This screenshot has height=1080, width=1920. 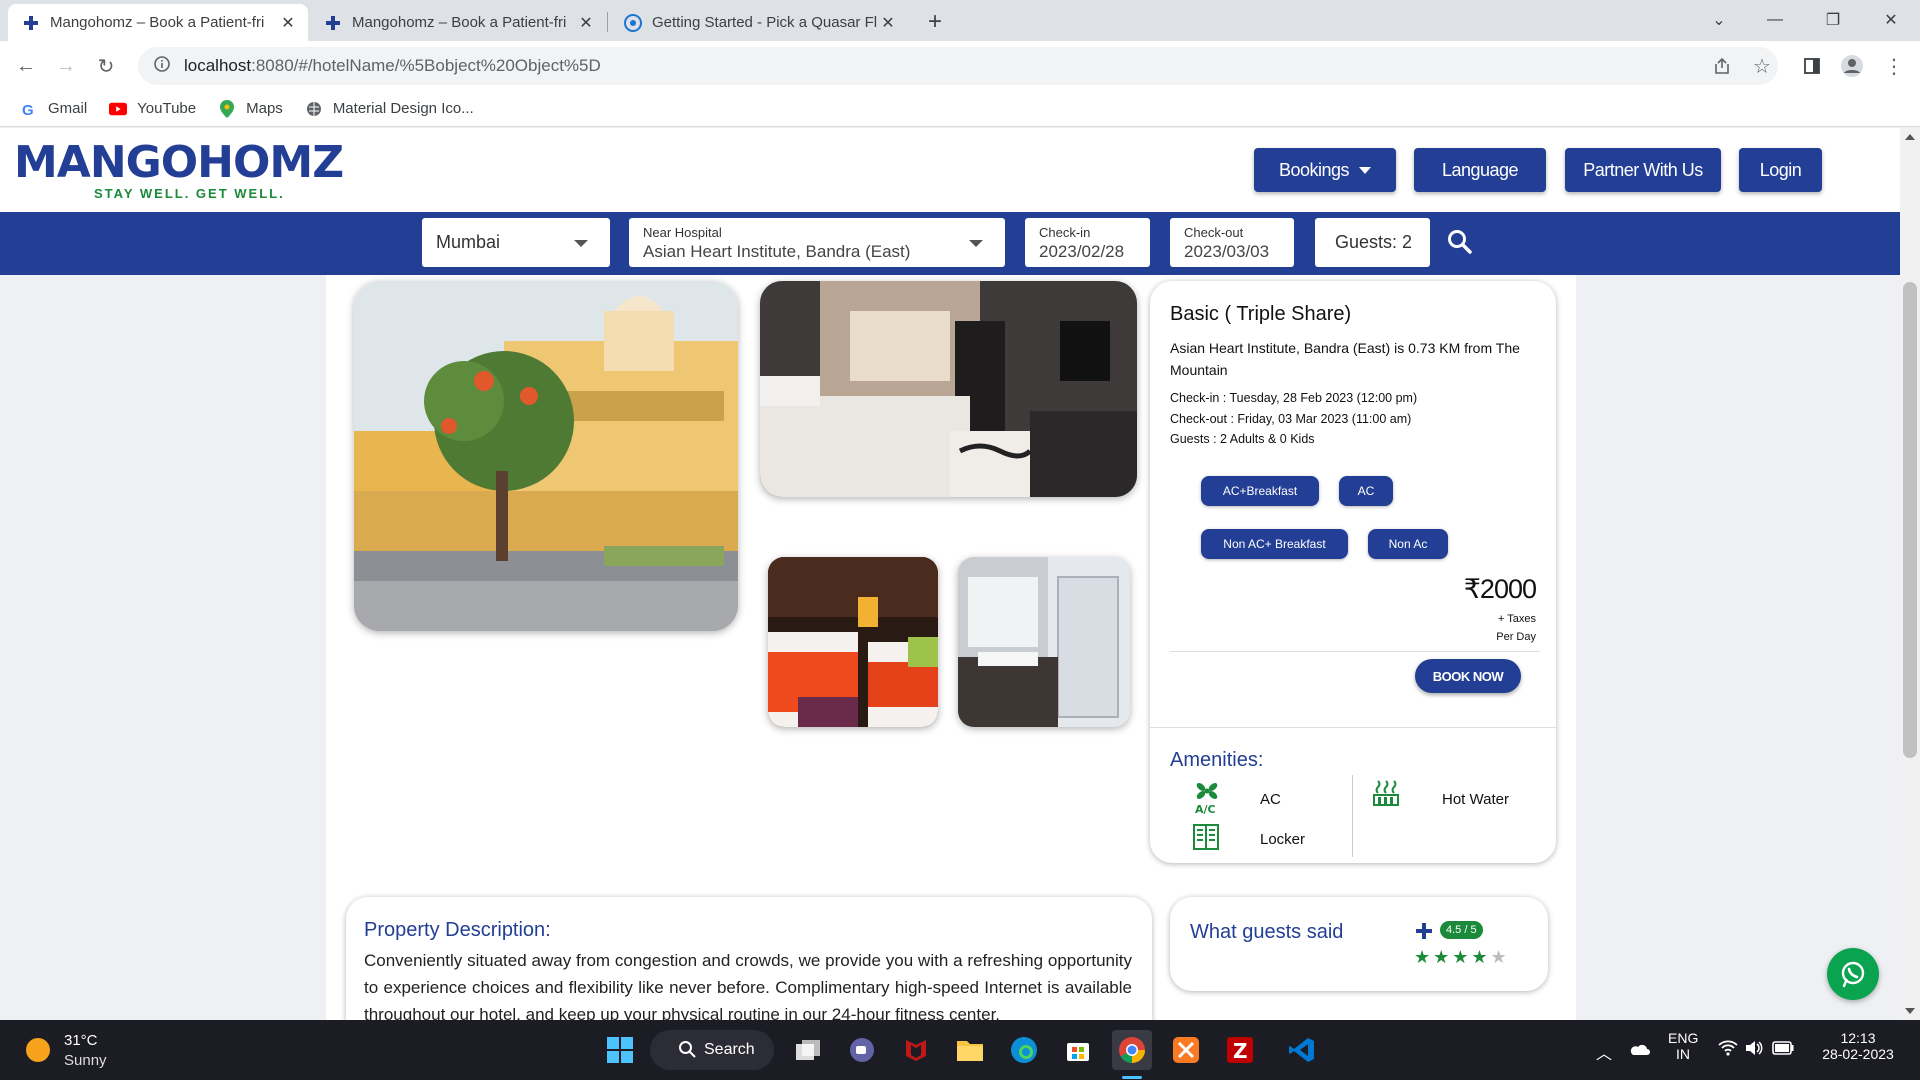 I want to click on option-ac-button: AC, so click(x=1366, y=491).